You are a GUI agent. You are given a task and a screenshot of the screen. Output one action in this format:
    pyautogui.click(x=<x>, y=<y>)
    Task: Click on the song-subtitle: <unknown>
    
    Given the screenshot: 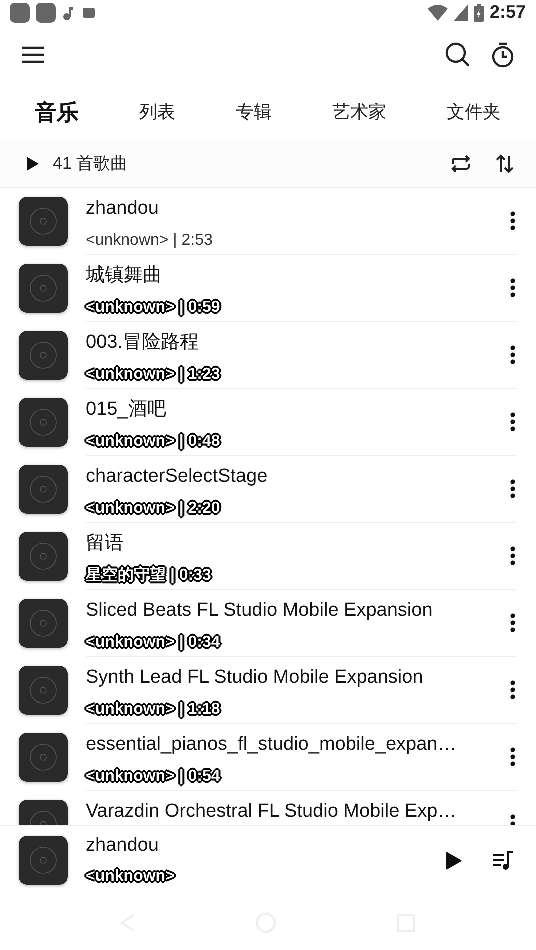 What is the action you would take?
    pyautogui.click(x=132, y=877)
    